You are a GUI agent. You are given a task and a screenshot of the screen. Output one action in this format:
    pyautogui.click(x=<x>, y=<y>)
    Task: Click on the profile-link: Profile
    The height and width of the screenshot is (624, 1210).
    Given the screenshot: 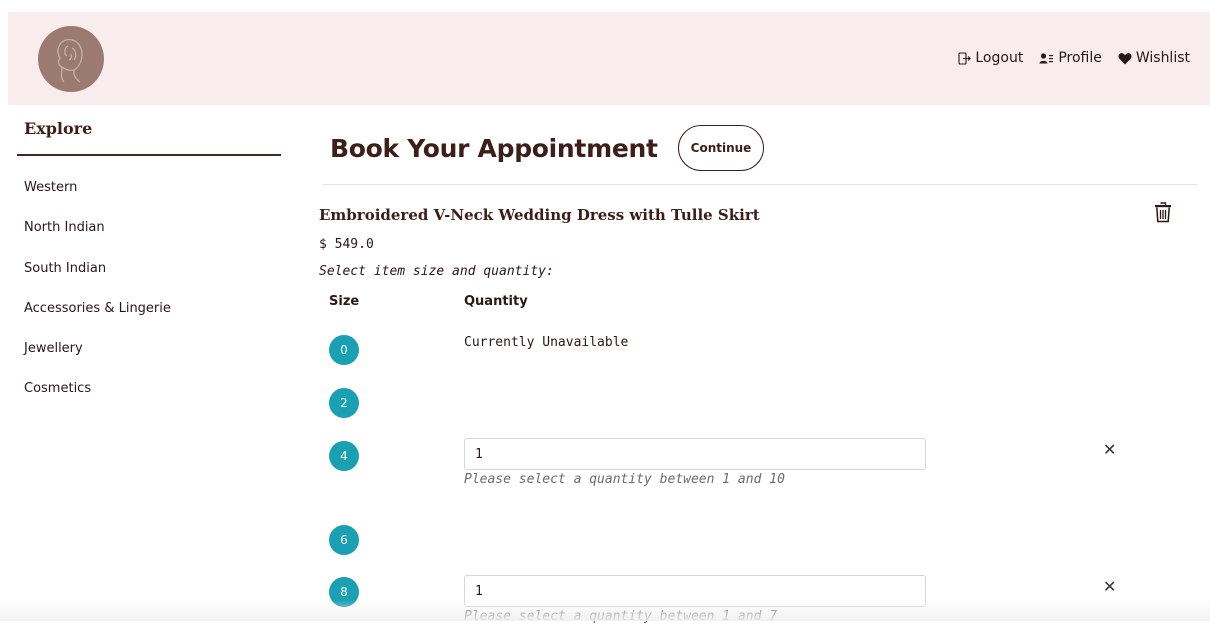 What is the action you would take?
    pyautogui.click(x=1070, y=58)
    